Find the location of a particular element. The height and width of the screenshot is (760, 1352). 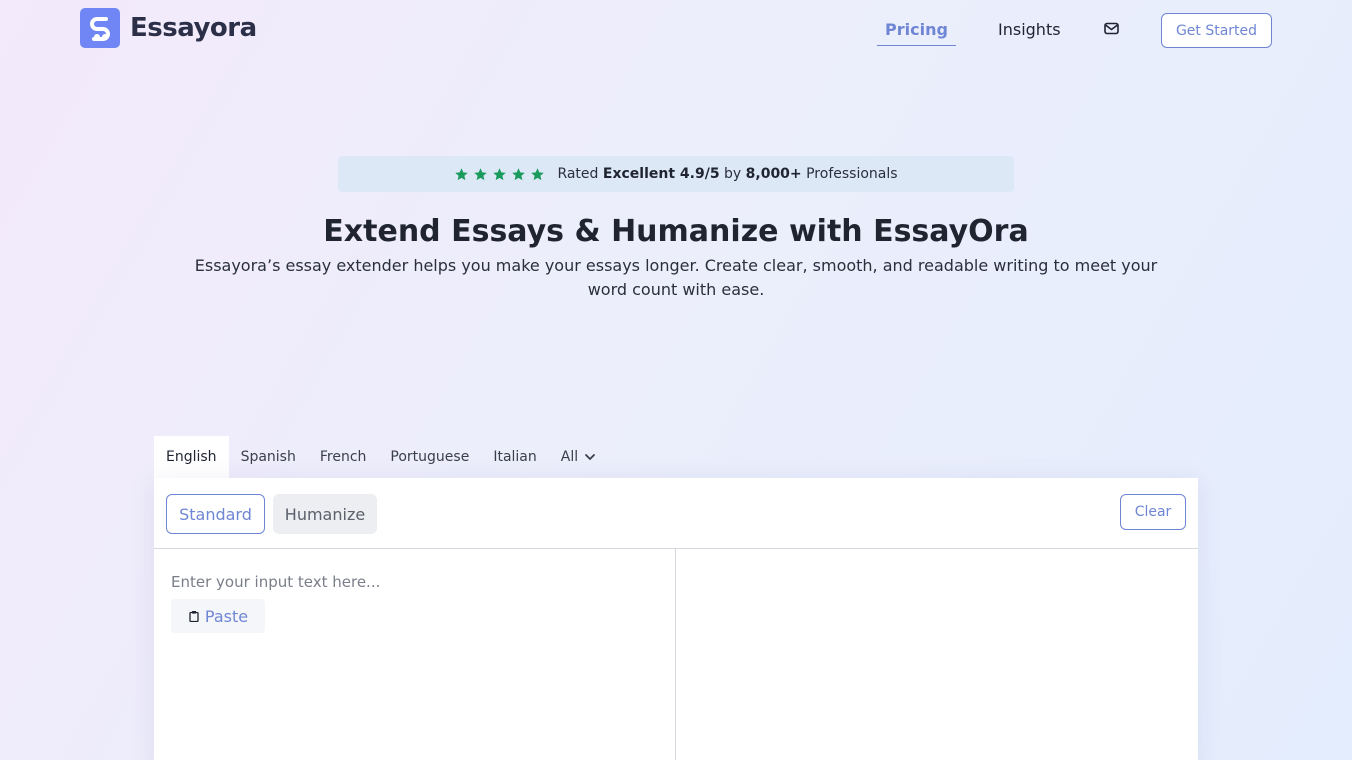

tab-label: Italian is located at coordinates (515, 457).